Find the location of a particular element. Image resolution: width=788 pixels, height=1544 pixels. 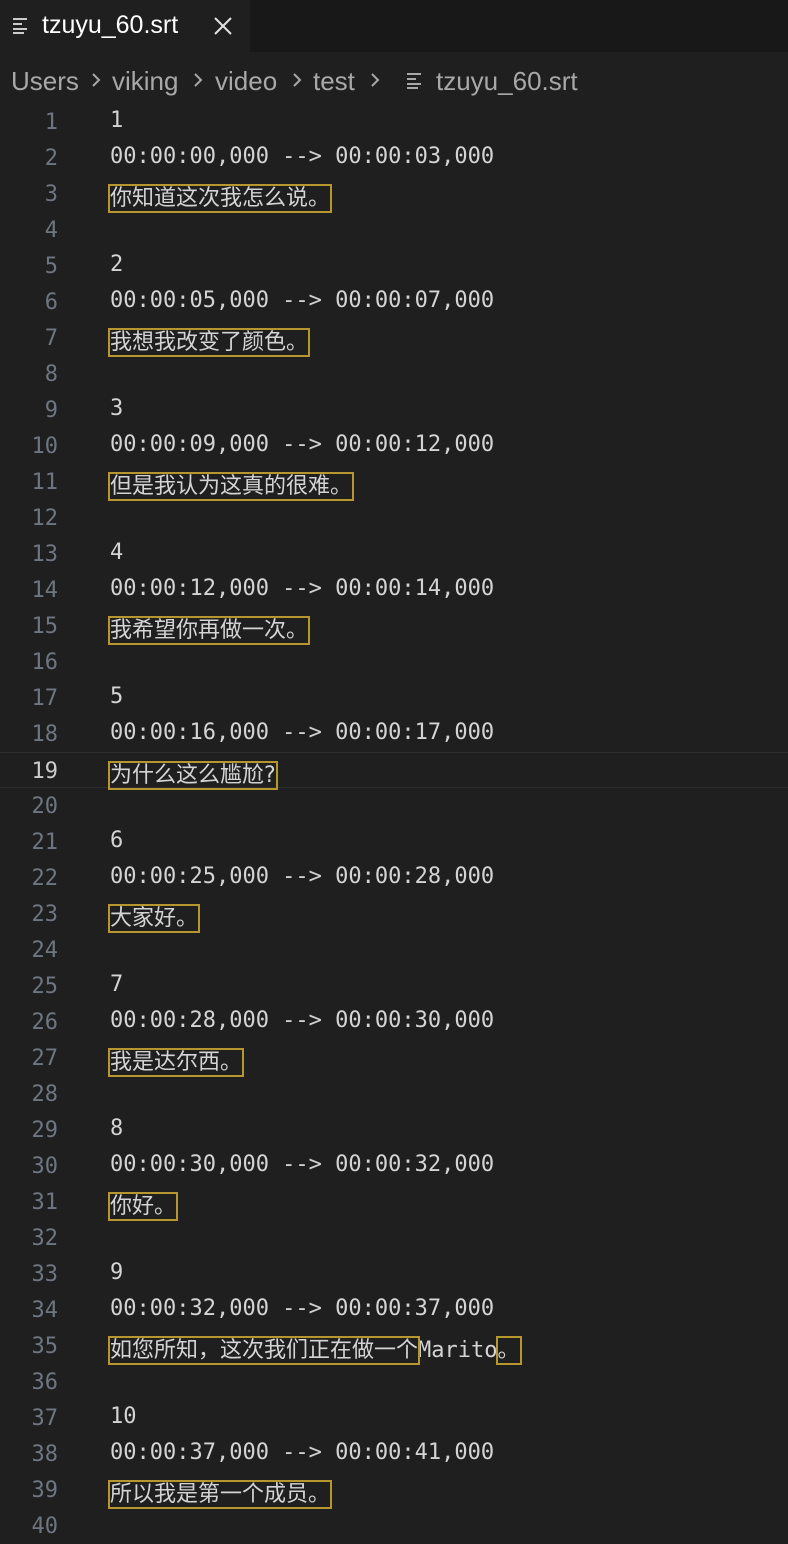

code-line: 24 is located at coordinates (394, 950).